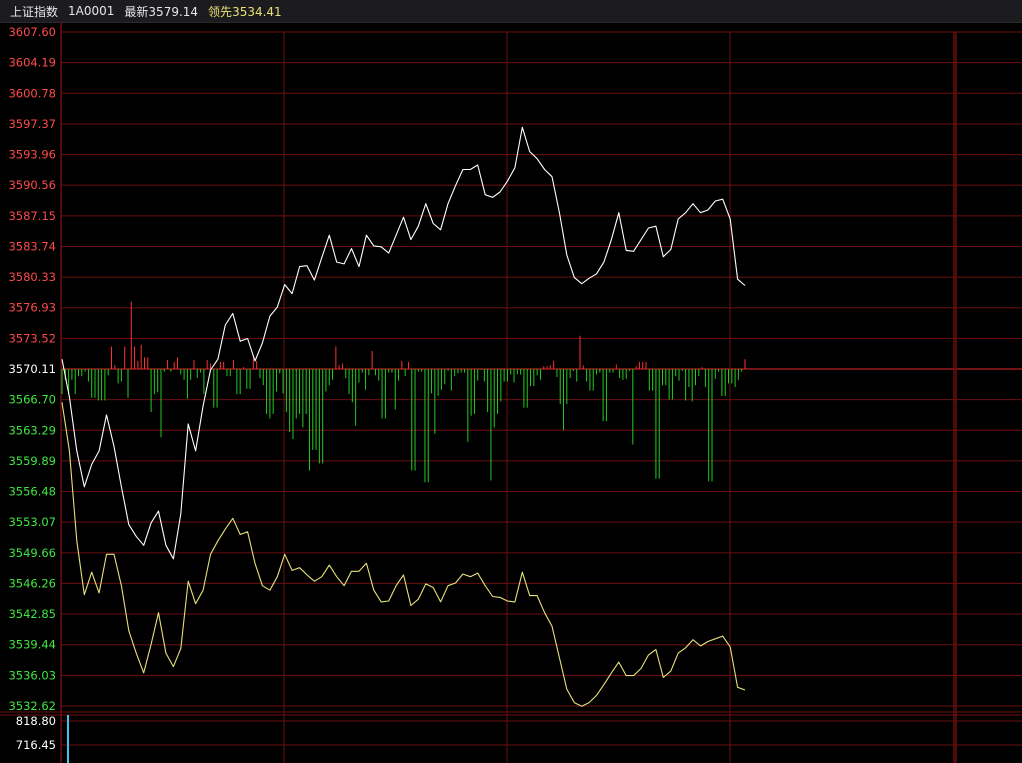 This screenshot has height=763, width=1022. I want to click on price-tick-label: 3587.15, so click(32, 216).